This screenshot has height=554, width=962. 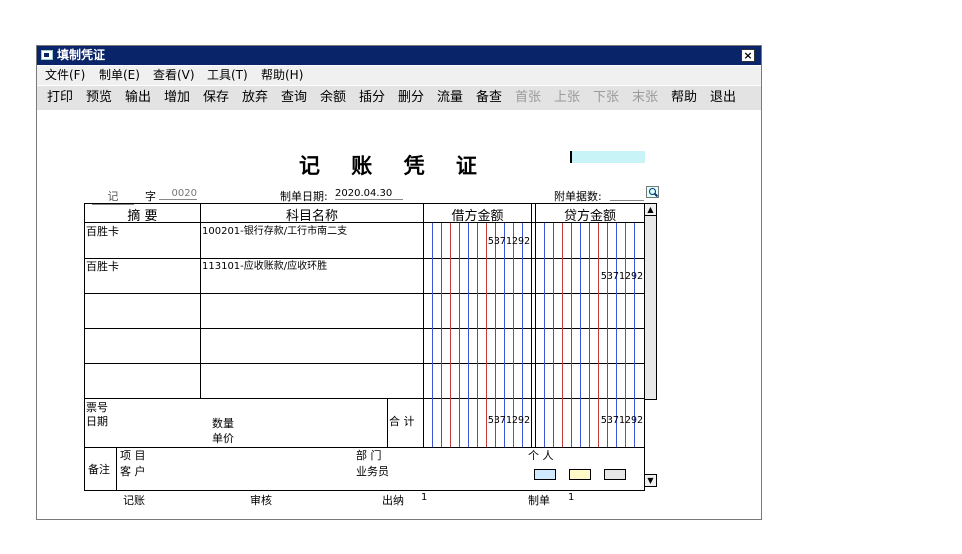 What do you see at coordinates (372, 98) in the screenshot?
I see `insert-entry-button: 插分` at bounding box center [372, 98].